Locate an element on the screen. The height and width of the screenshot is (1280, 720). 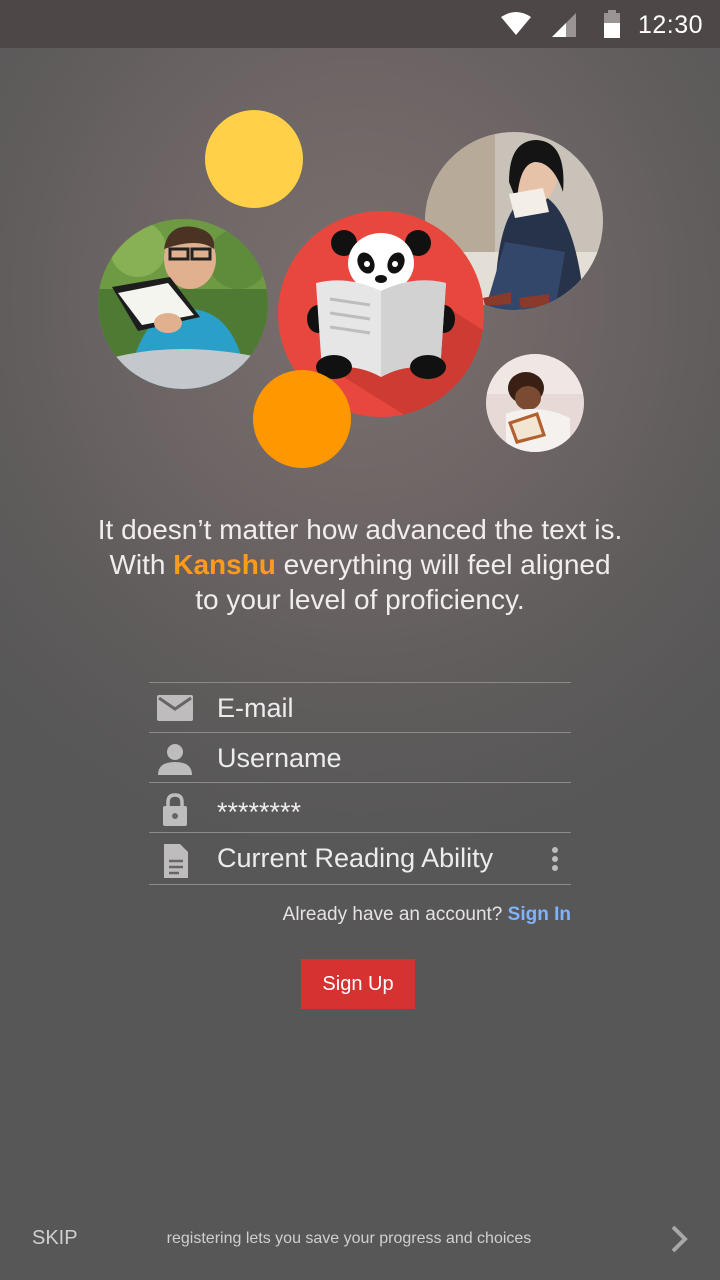
signin-link: Sign In is located at coordinates (539, 914).